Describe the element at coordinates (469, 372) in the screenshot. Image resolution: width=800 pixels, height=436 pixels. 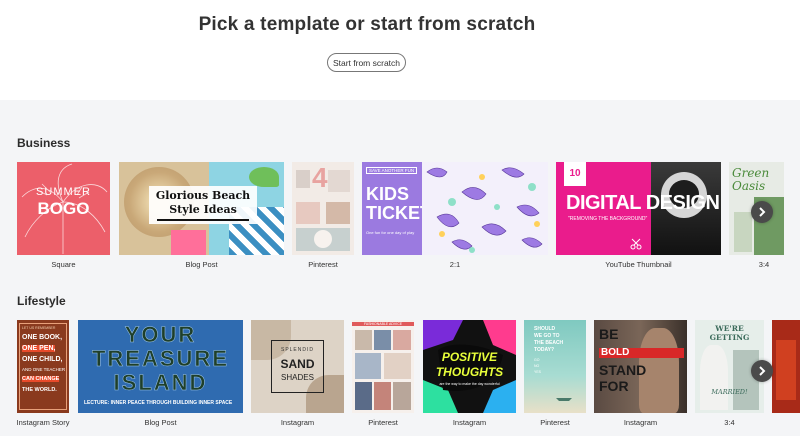
I see `positive-line-2: THOUGHTS` at that location.